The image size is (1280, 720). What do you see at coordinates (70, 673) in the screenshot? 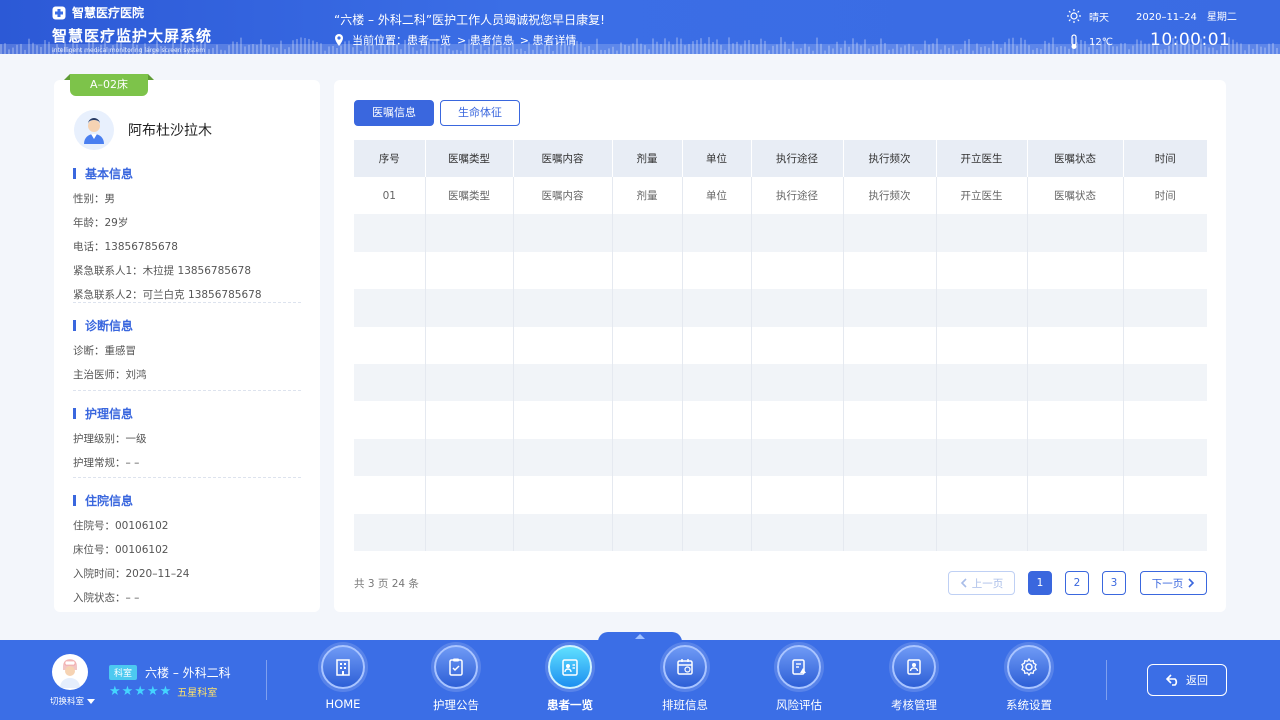
I see `nurse-avatar-icon` at bounding box center [70, 673].